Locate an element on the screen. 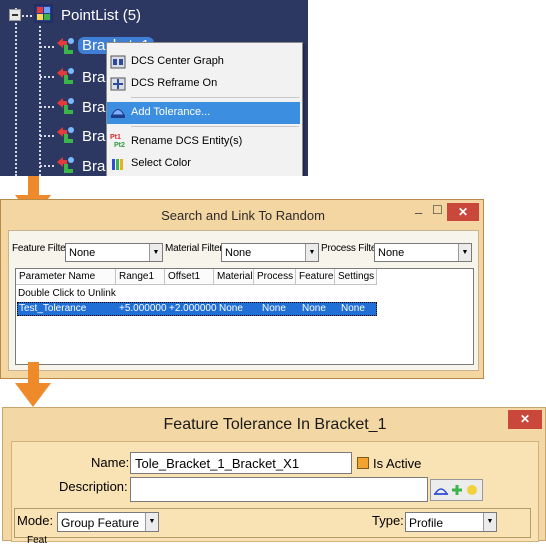 Image resolution: width=546 pixels, height=546 pixels. mode-label: Mode: is located at coordinates (35, 520).